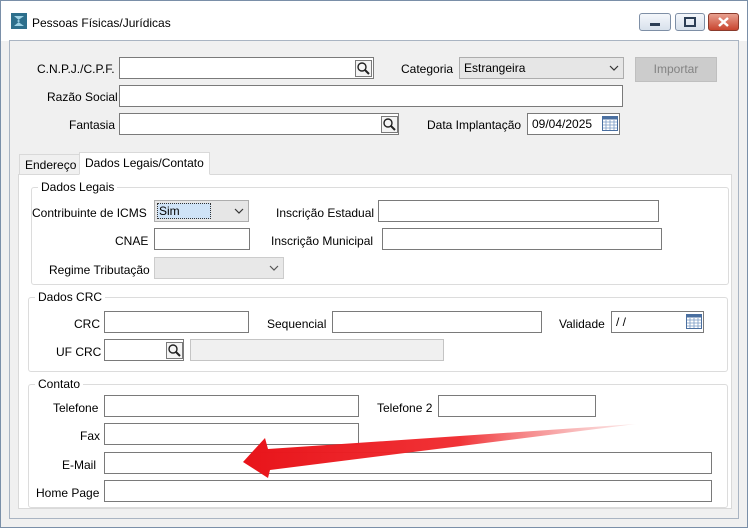 The image size is (748, 528). I want to click on uf-crc-description, so click(317, 350).